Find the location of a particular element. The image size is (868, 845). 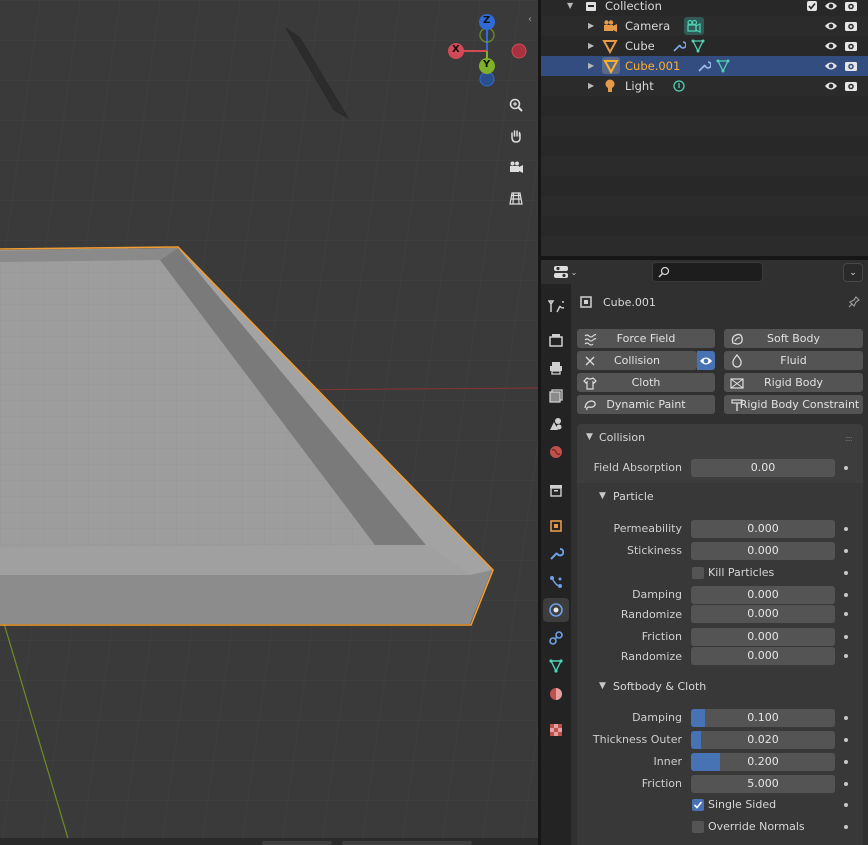

thickness-outer-slider: 0.020 is located at coordinates (763, 740).